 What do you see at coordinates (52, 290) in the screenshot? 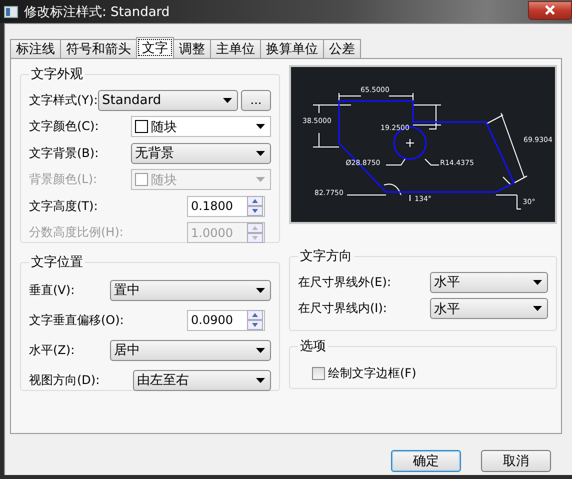
I see `field-label: 垂直(V):` at bounding box center [52, 290].